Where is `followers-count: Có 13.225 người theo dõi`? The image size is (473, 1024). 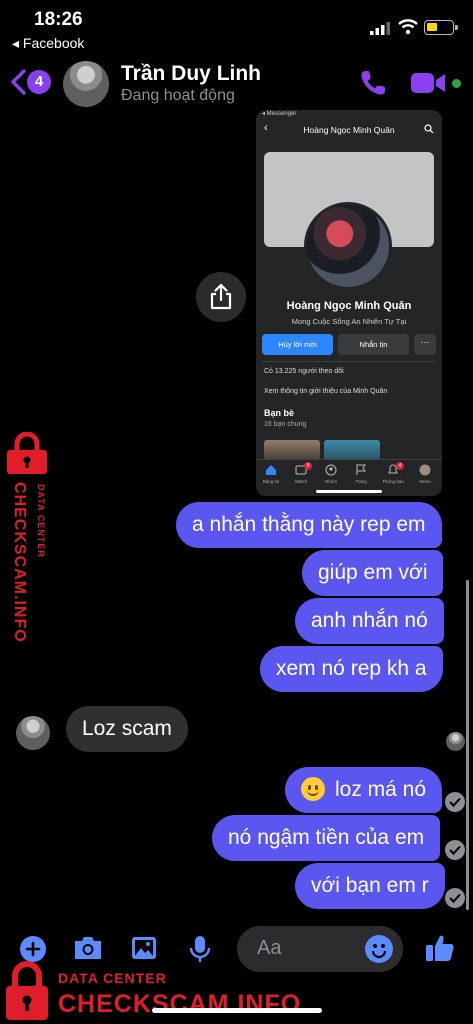
followers-count: Có 13.225 người theo dõi is located at coordinates (304, 371).